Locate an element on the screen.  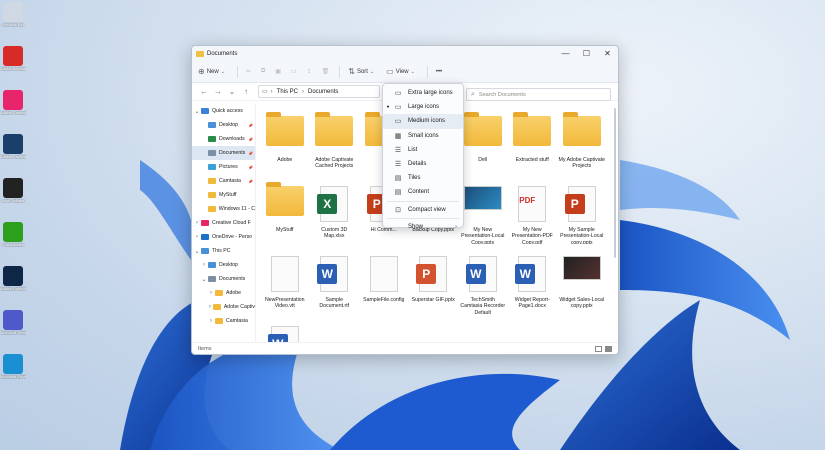
back-arrow-icon: ← is located at coordinates (204, 91).